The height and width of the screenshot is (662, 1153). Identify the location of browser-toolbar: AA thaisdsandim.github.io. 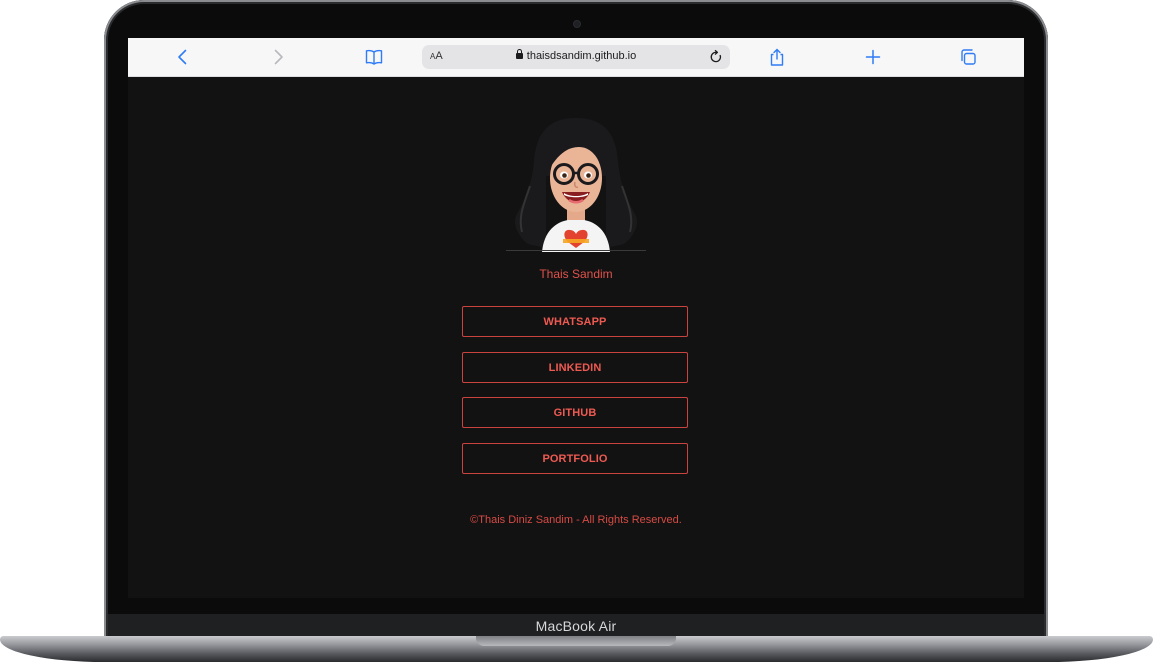
(576, 57).